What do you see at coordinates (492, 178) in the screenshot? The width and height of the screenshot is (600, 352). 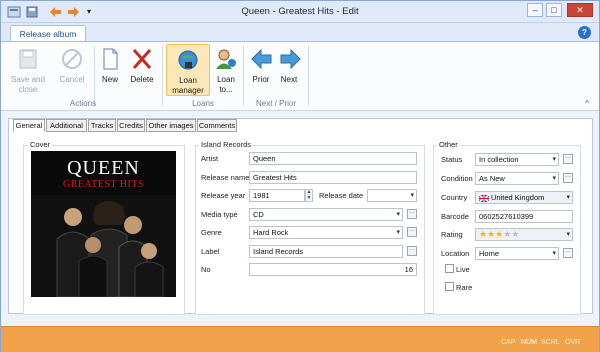 I see `condition-value: As New` at bounding box center [492, 178].